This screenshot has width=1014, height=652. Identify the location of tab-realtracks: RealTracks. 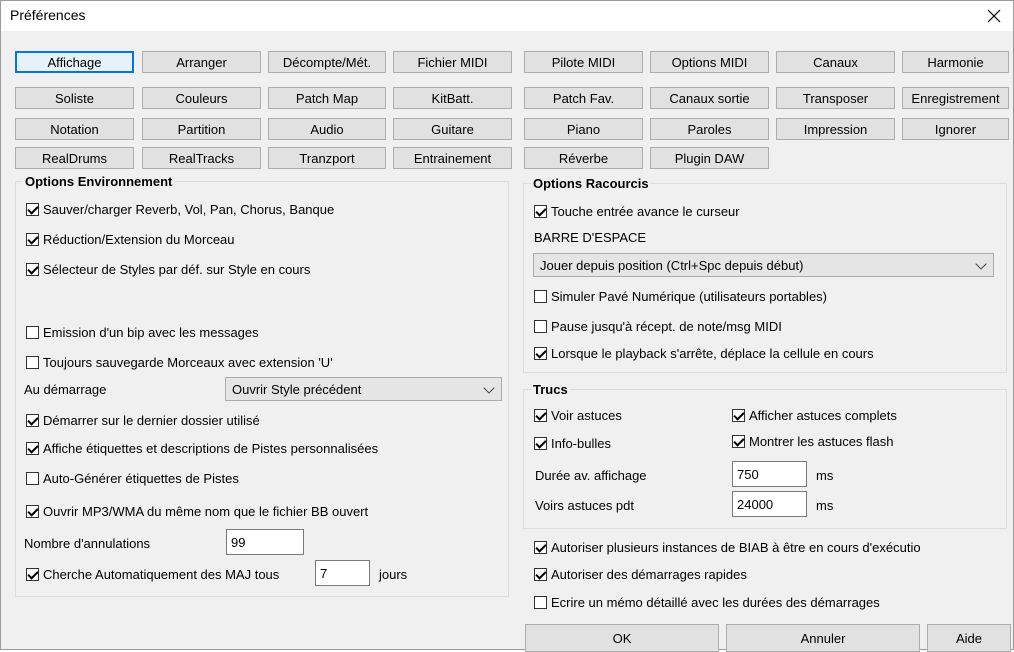
(201, 158).